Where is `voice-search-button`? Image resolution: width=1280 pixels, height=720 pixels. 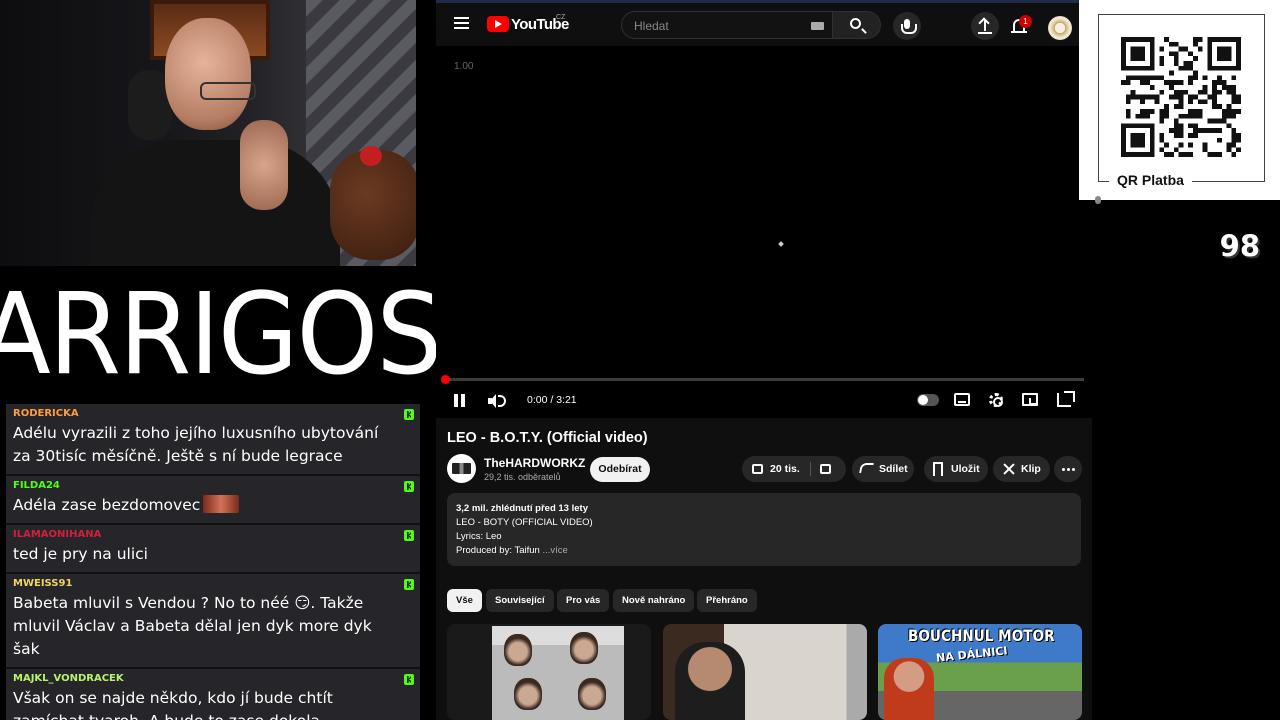
voice-search-button is located at coordinates (907, 26).